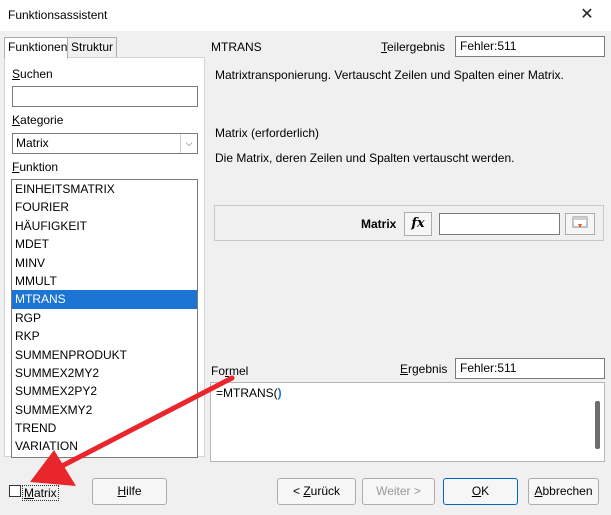 The height and width of the screenshot is (515, 611). I want to click on annotation-arrow-line, so click(146, 422).